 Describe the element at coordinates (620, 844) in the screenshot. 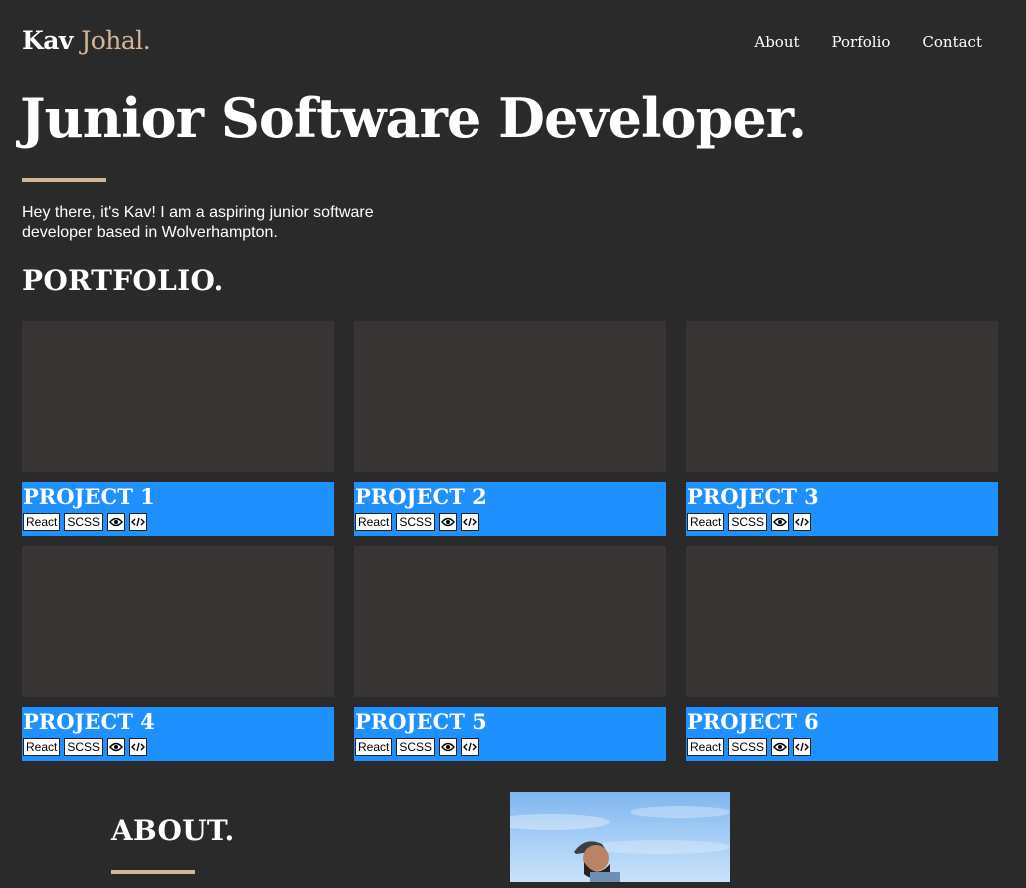

I see `profile-photo-illustration` at that location.